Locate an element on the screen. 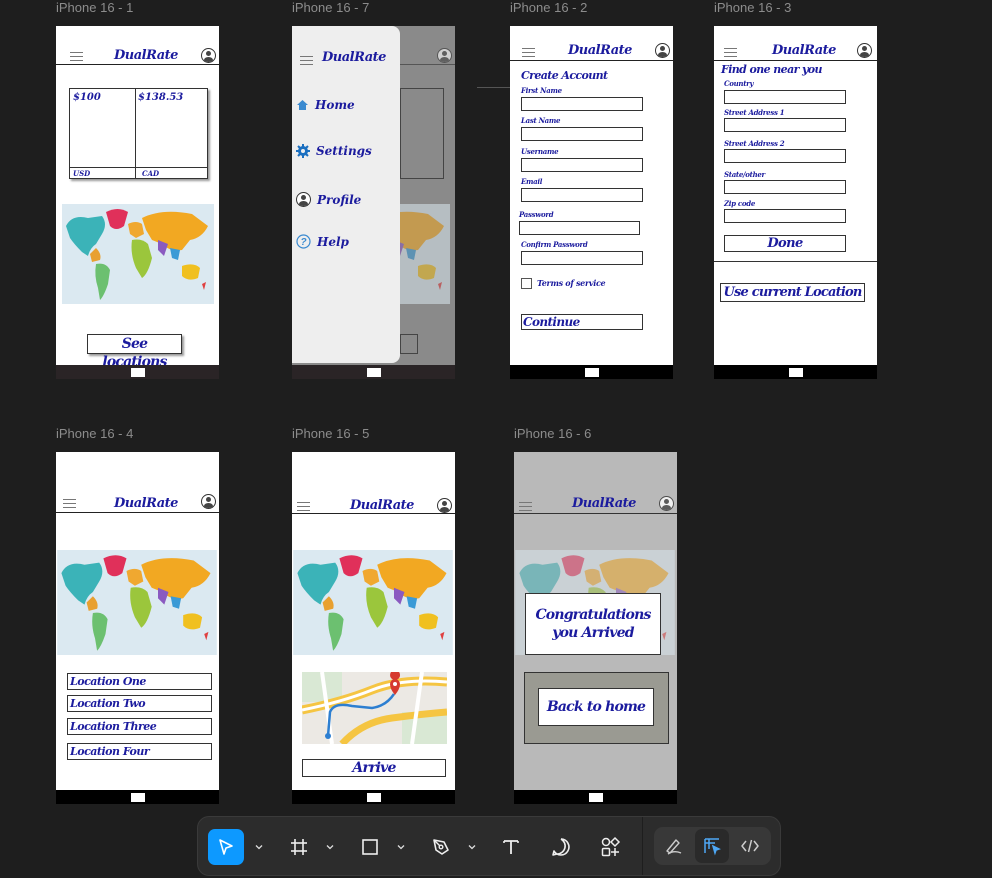 This screenshot has height=878, width=992. draw-mode is located at coordinates (674, 846).